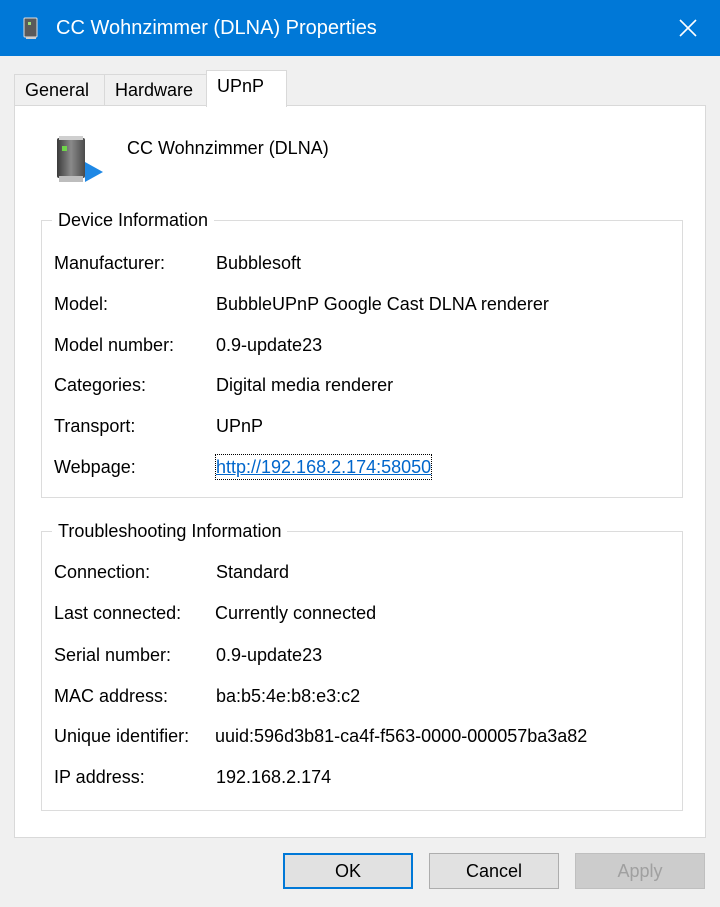 Image resolution: width=720 pixels, height=907 pixels. Describe the element at coordinates (296, 613) in the screenshot. I see `row-value: Currently connected` at that location.